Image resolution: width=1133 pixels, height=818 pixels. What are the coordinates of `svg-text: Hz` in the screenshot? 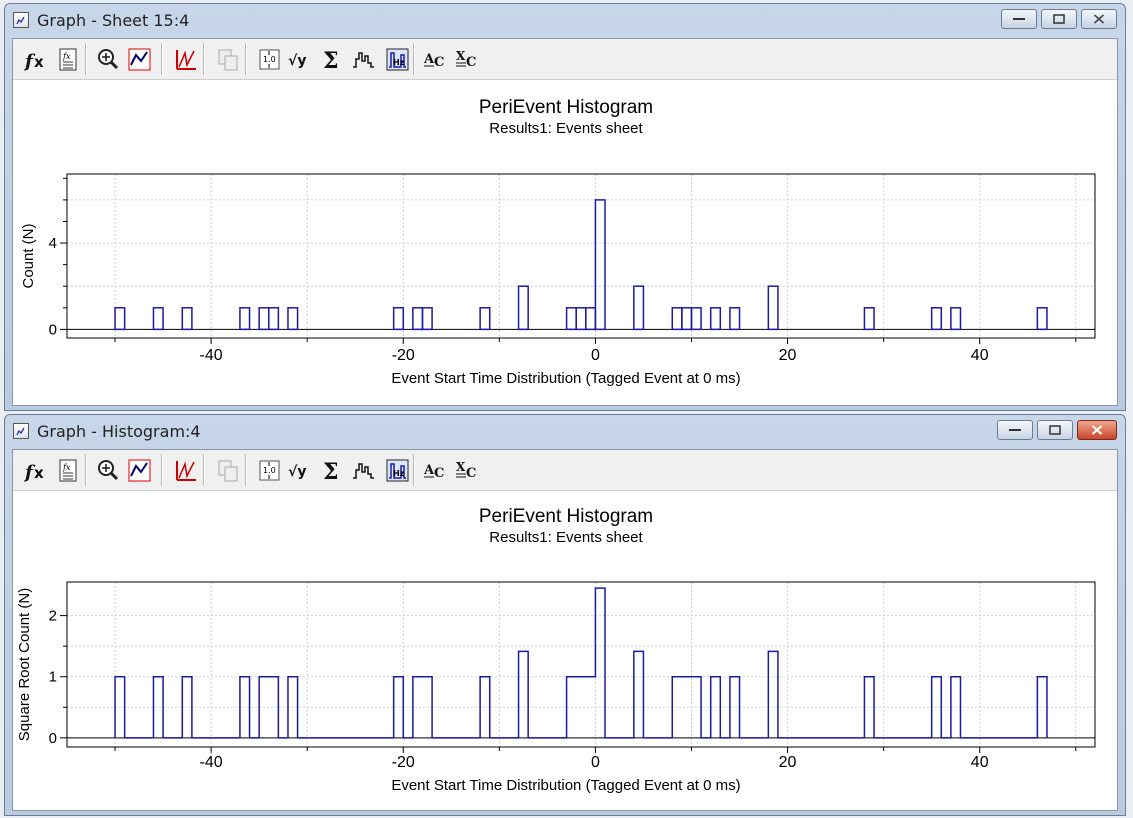 It's located at (399, 62).